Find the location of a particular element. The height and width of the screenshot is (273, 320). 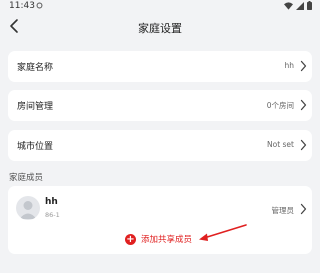

member-row: hh 86-1 管理员 is located at coordinates (160, 209).